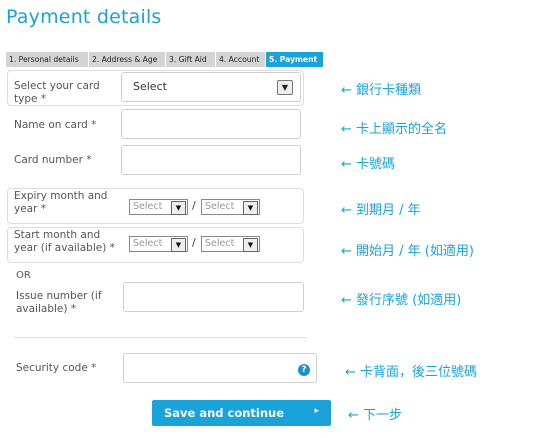 Image resolution: width=548 pixels, height=438 pixels. Describe the element at coordinates (127, 59) in the screenshot. I see `tab-address-age: 2. Address & Age` at that location.